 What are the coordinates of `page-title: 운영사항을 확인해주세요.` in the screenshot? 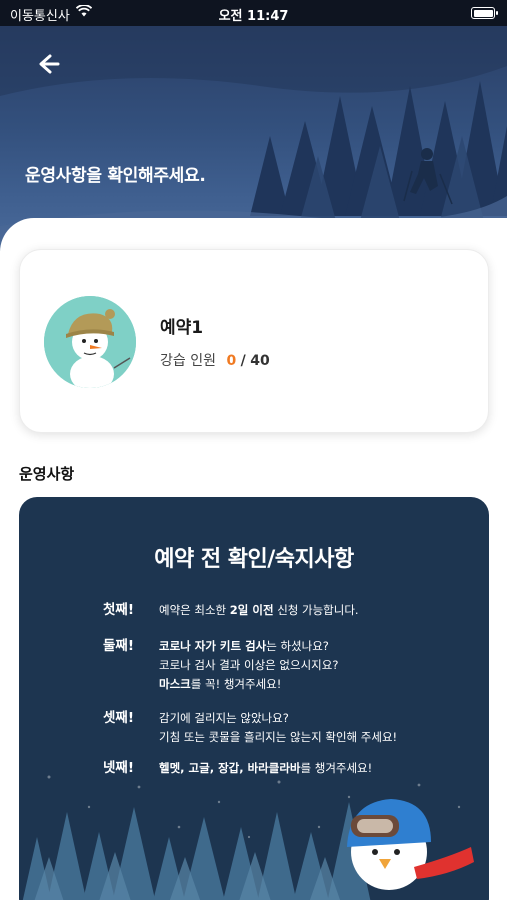 It's located at (115, 176).